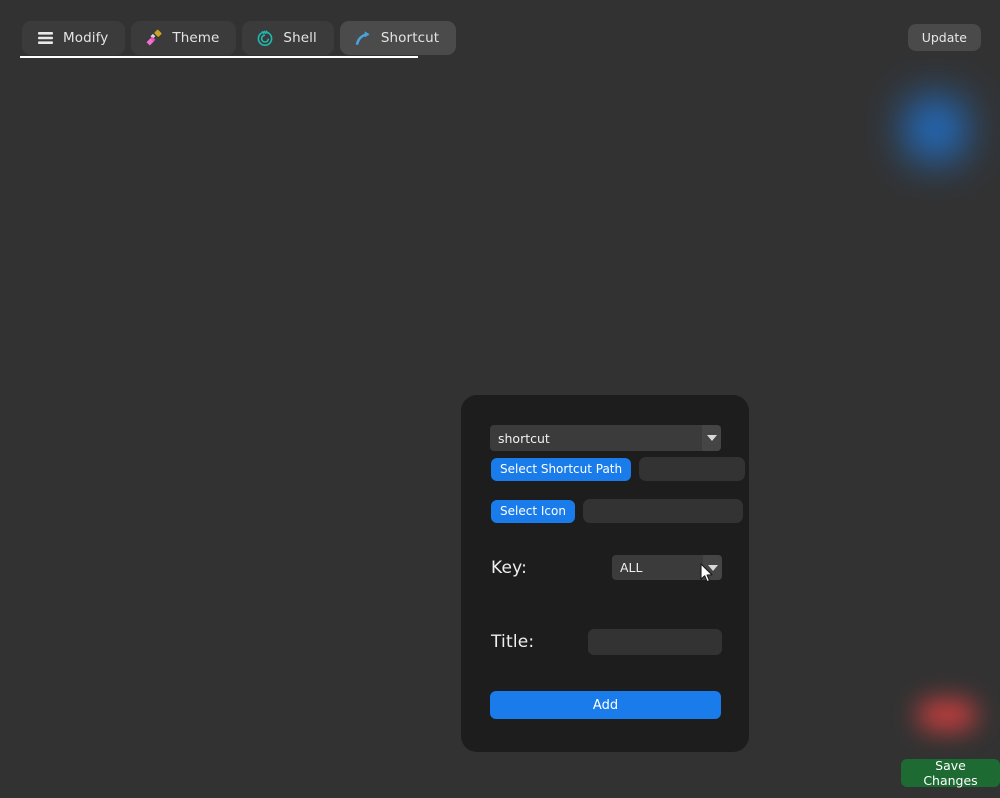  What do you see at coordinates (655, 642) in the screenshot?
I see `title-input` at bounding box center [655, 642].